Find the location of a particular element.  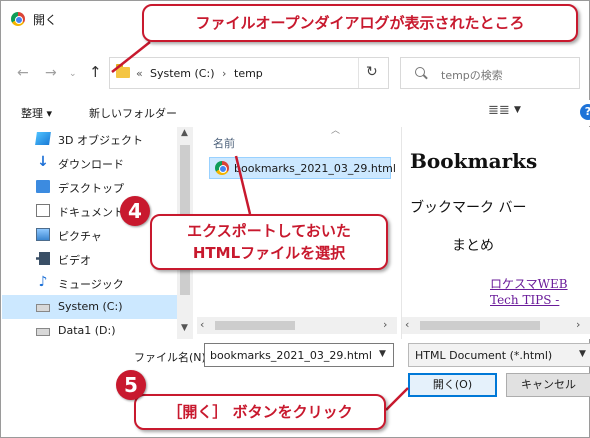

filename-value: bookmarks_2021_03_29.html is located at coordinates (291, 355).